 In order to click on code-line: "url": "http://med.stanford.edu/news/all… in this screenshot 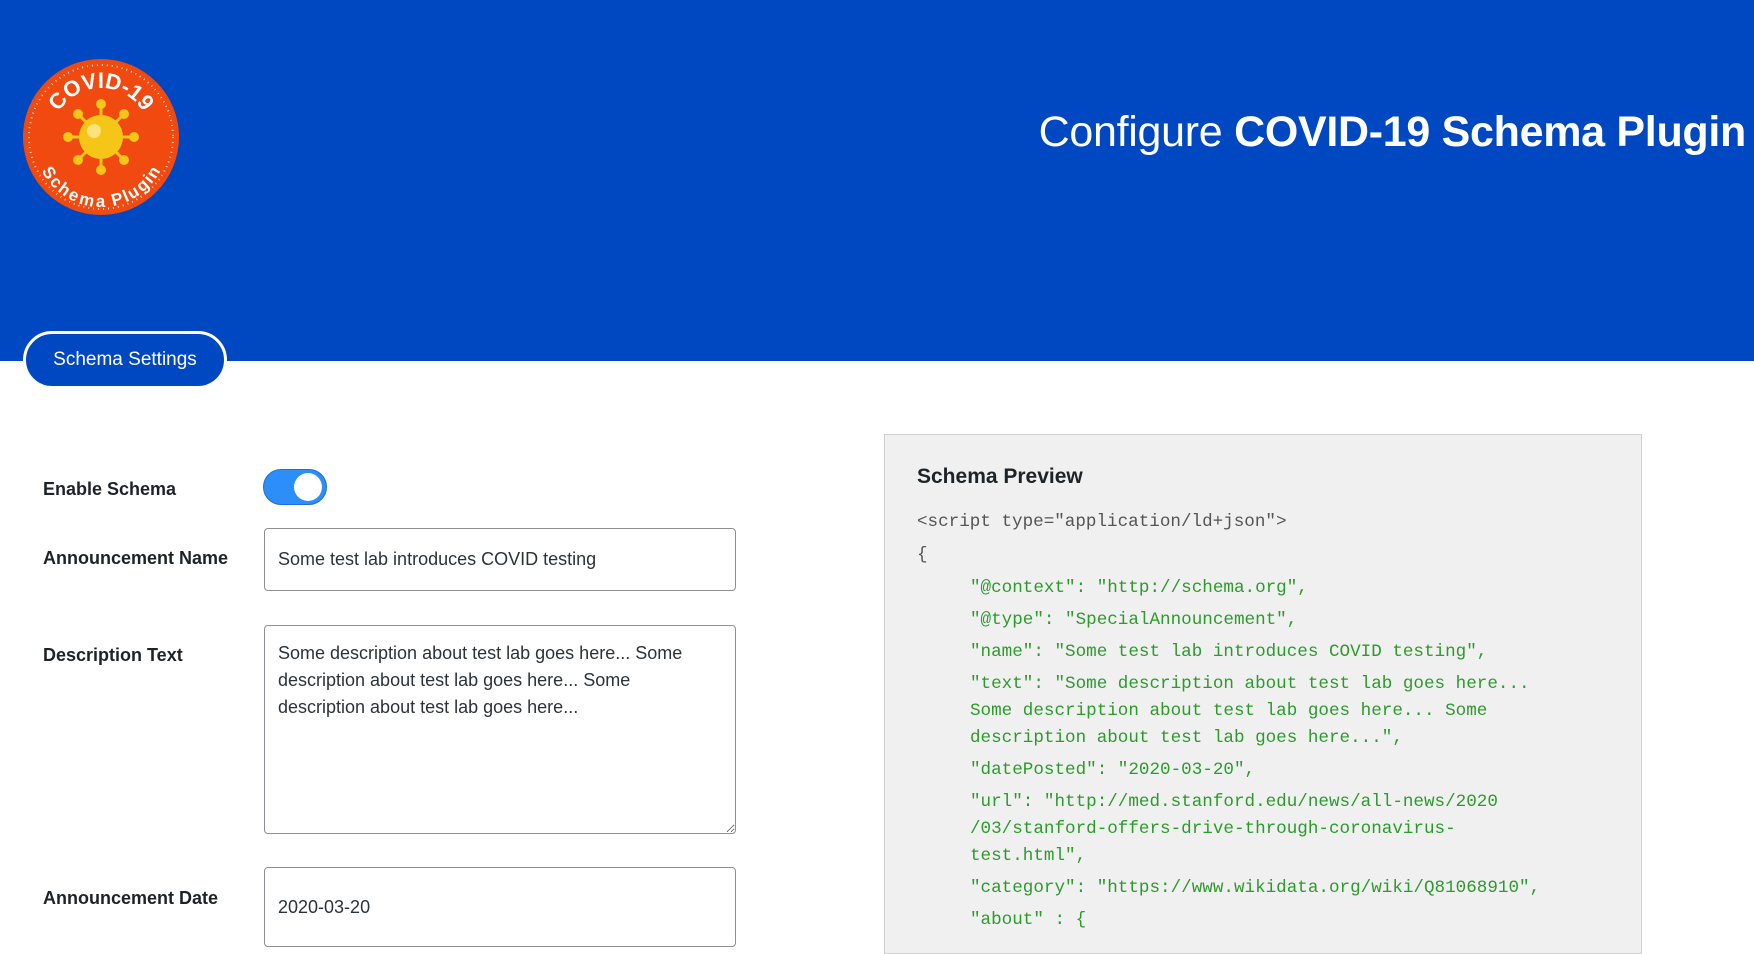, I will do `click(1234, 802)`.